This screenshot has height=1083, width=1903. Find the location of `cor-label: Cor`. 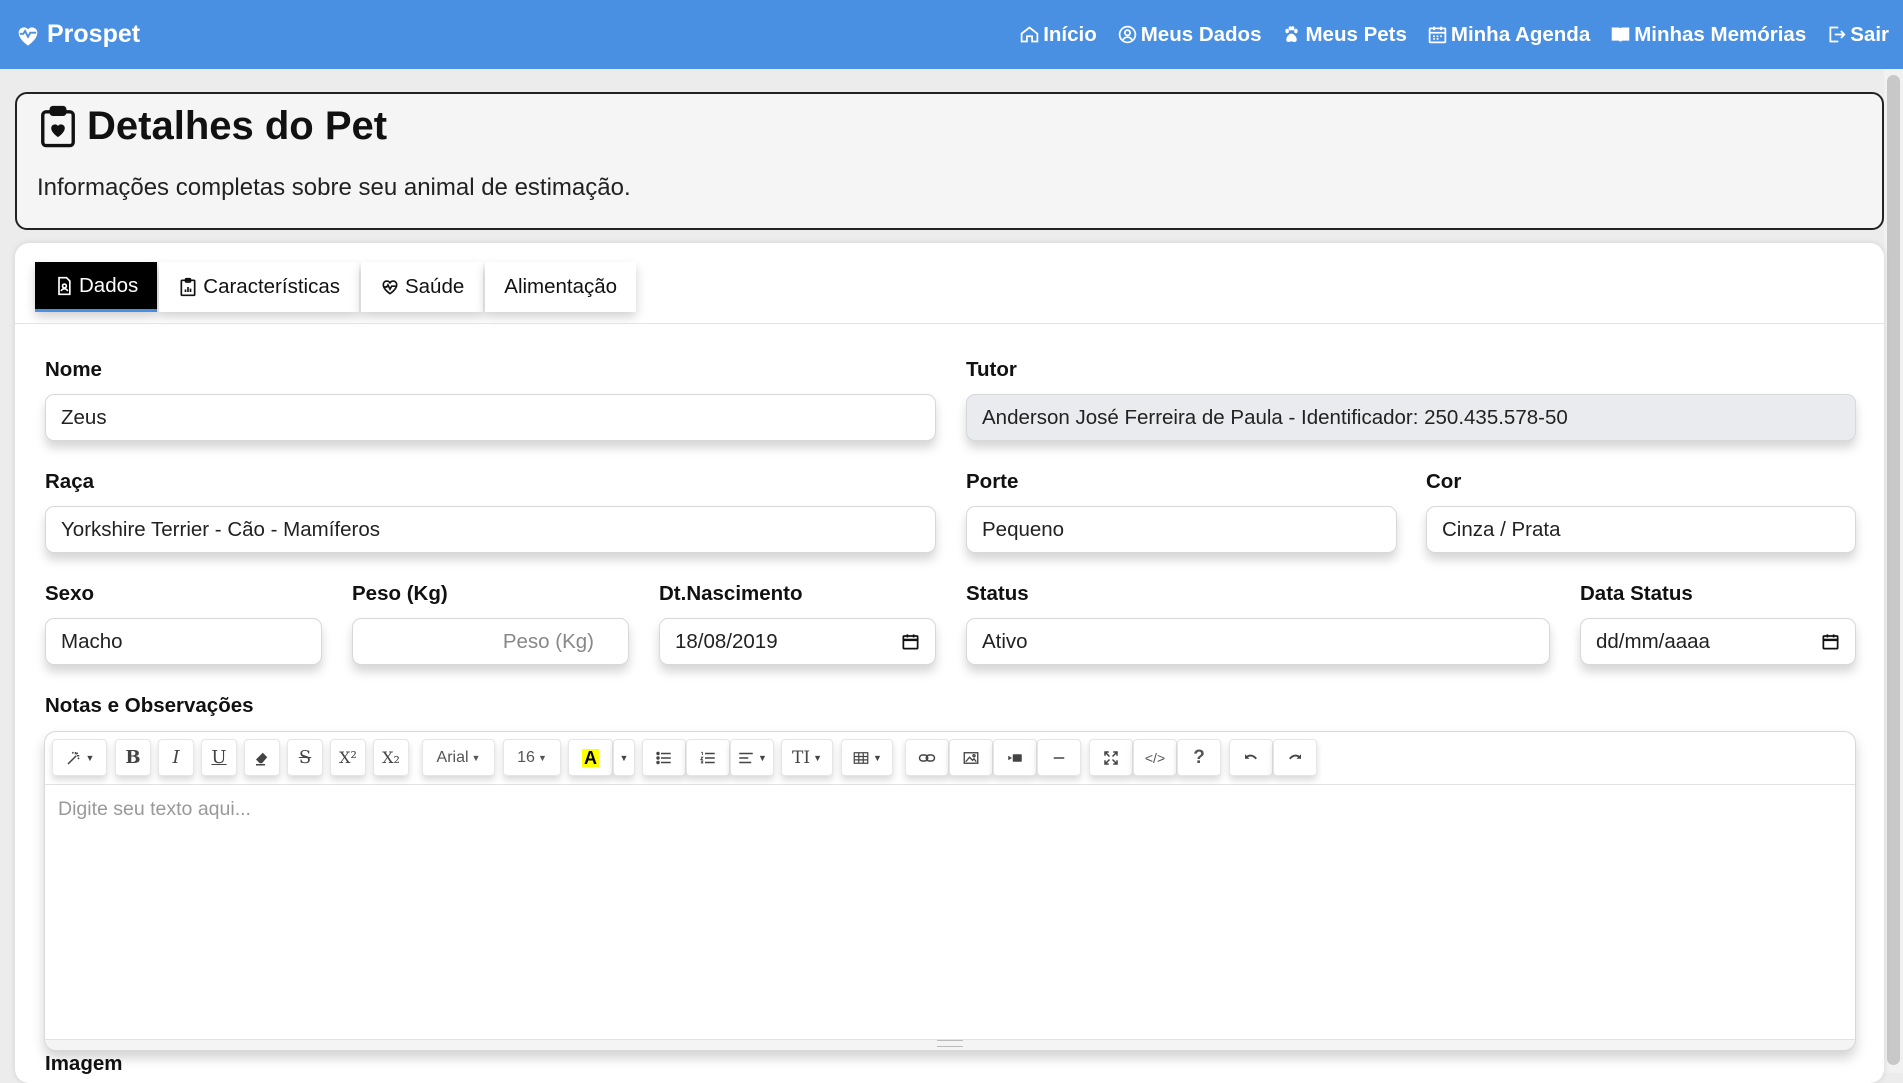

cor-label: Cor is located at coordinates (1444, 481).